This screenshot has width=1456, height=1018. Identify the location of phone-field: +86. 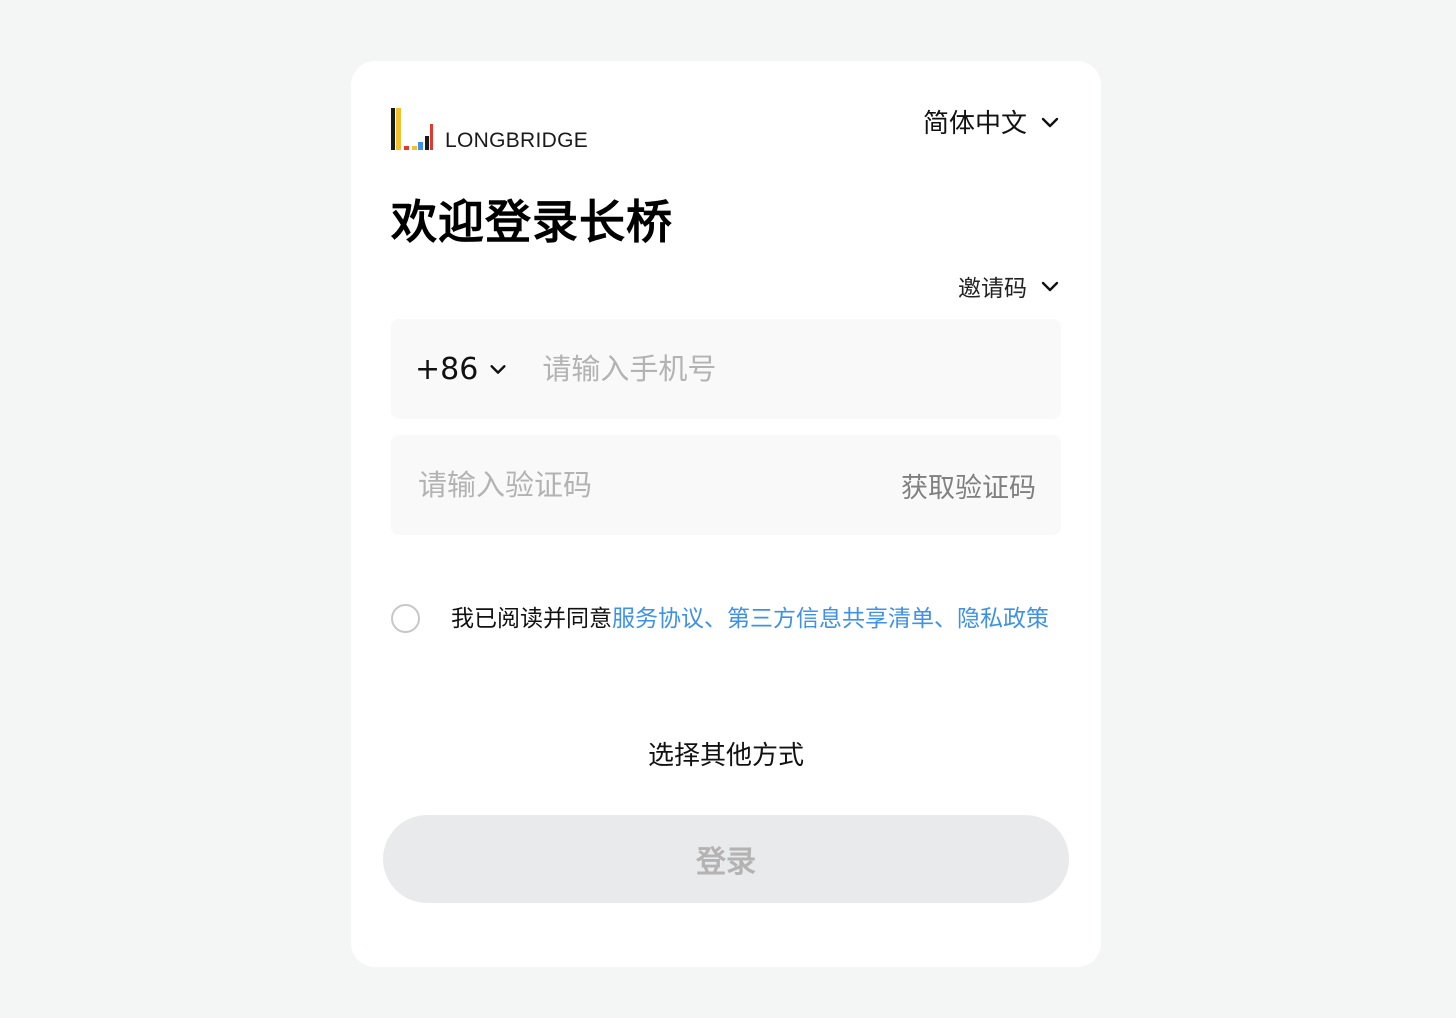
(726, 369).